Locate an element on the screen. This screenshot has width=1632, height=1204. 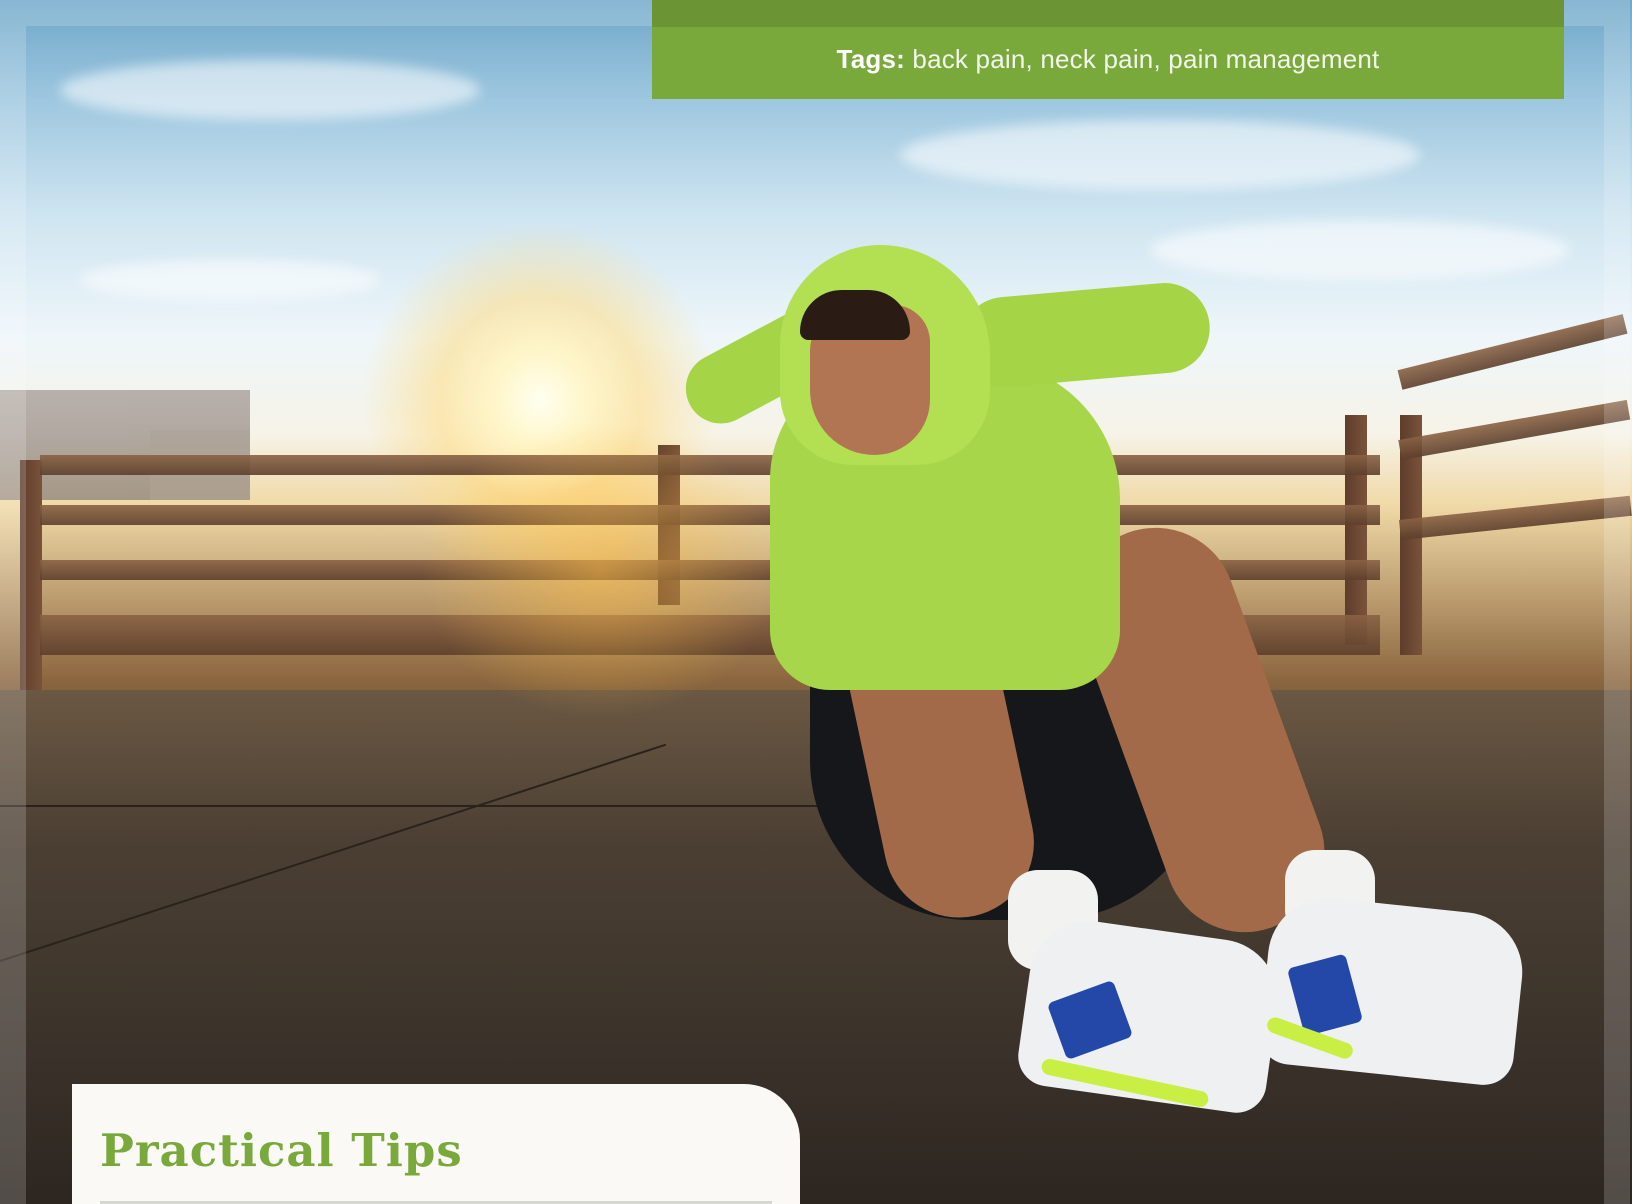
lens-glare is located at coordinates (600, 570).